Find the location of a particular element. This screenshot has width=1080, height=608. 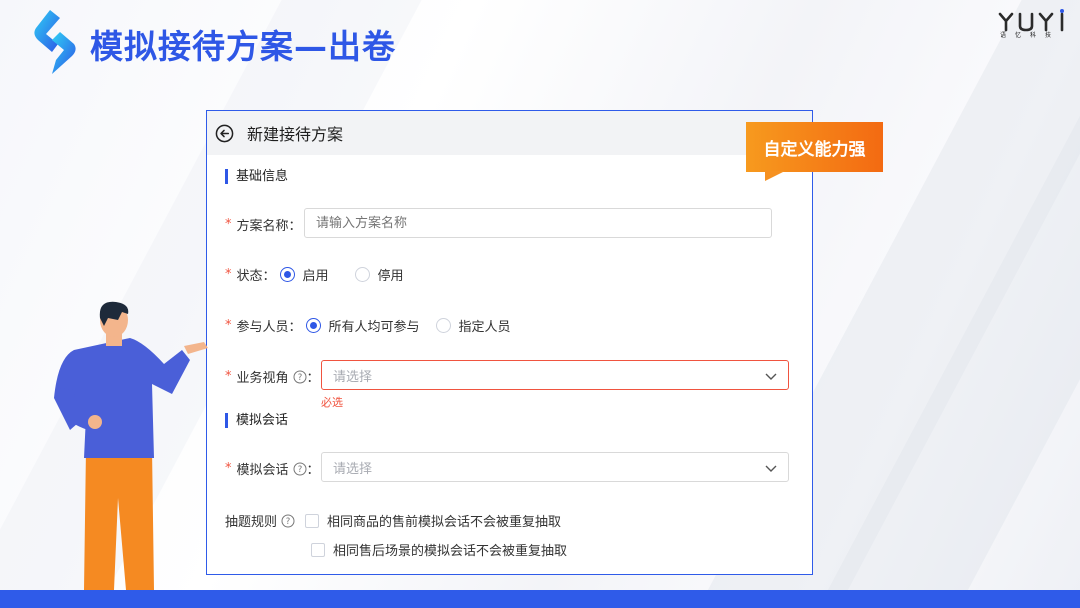

plan-name-label-text: 方案名称： is located at coordinates (269, 226).